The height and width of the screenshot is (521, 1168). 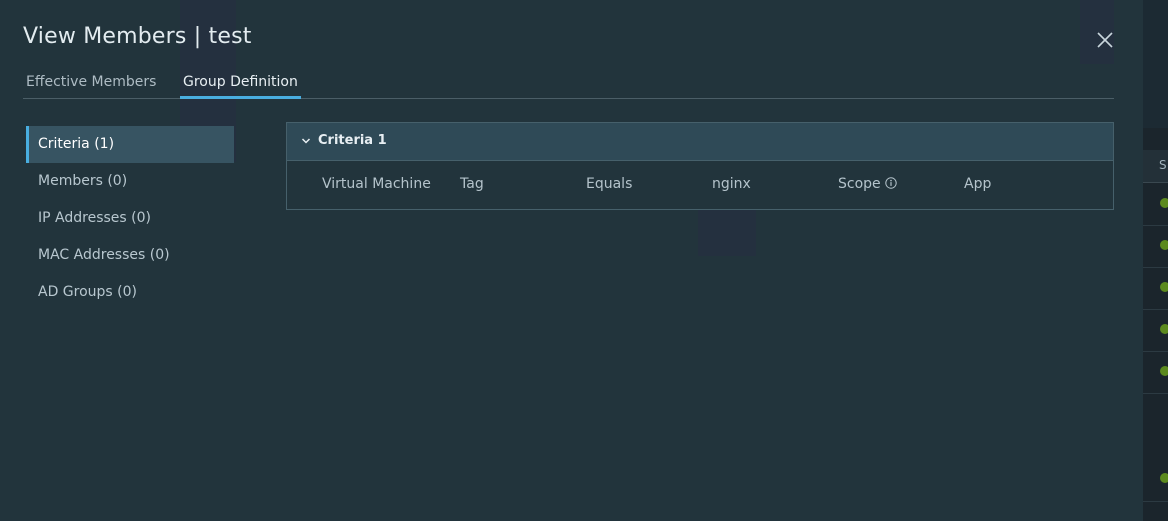 What do you see at coordinates (376, 184) in the screenshot?
I see `criteria-member-type: Virtual Machine` at bounding box center [376, 184].